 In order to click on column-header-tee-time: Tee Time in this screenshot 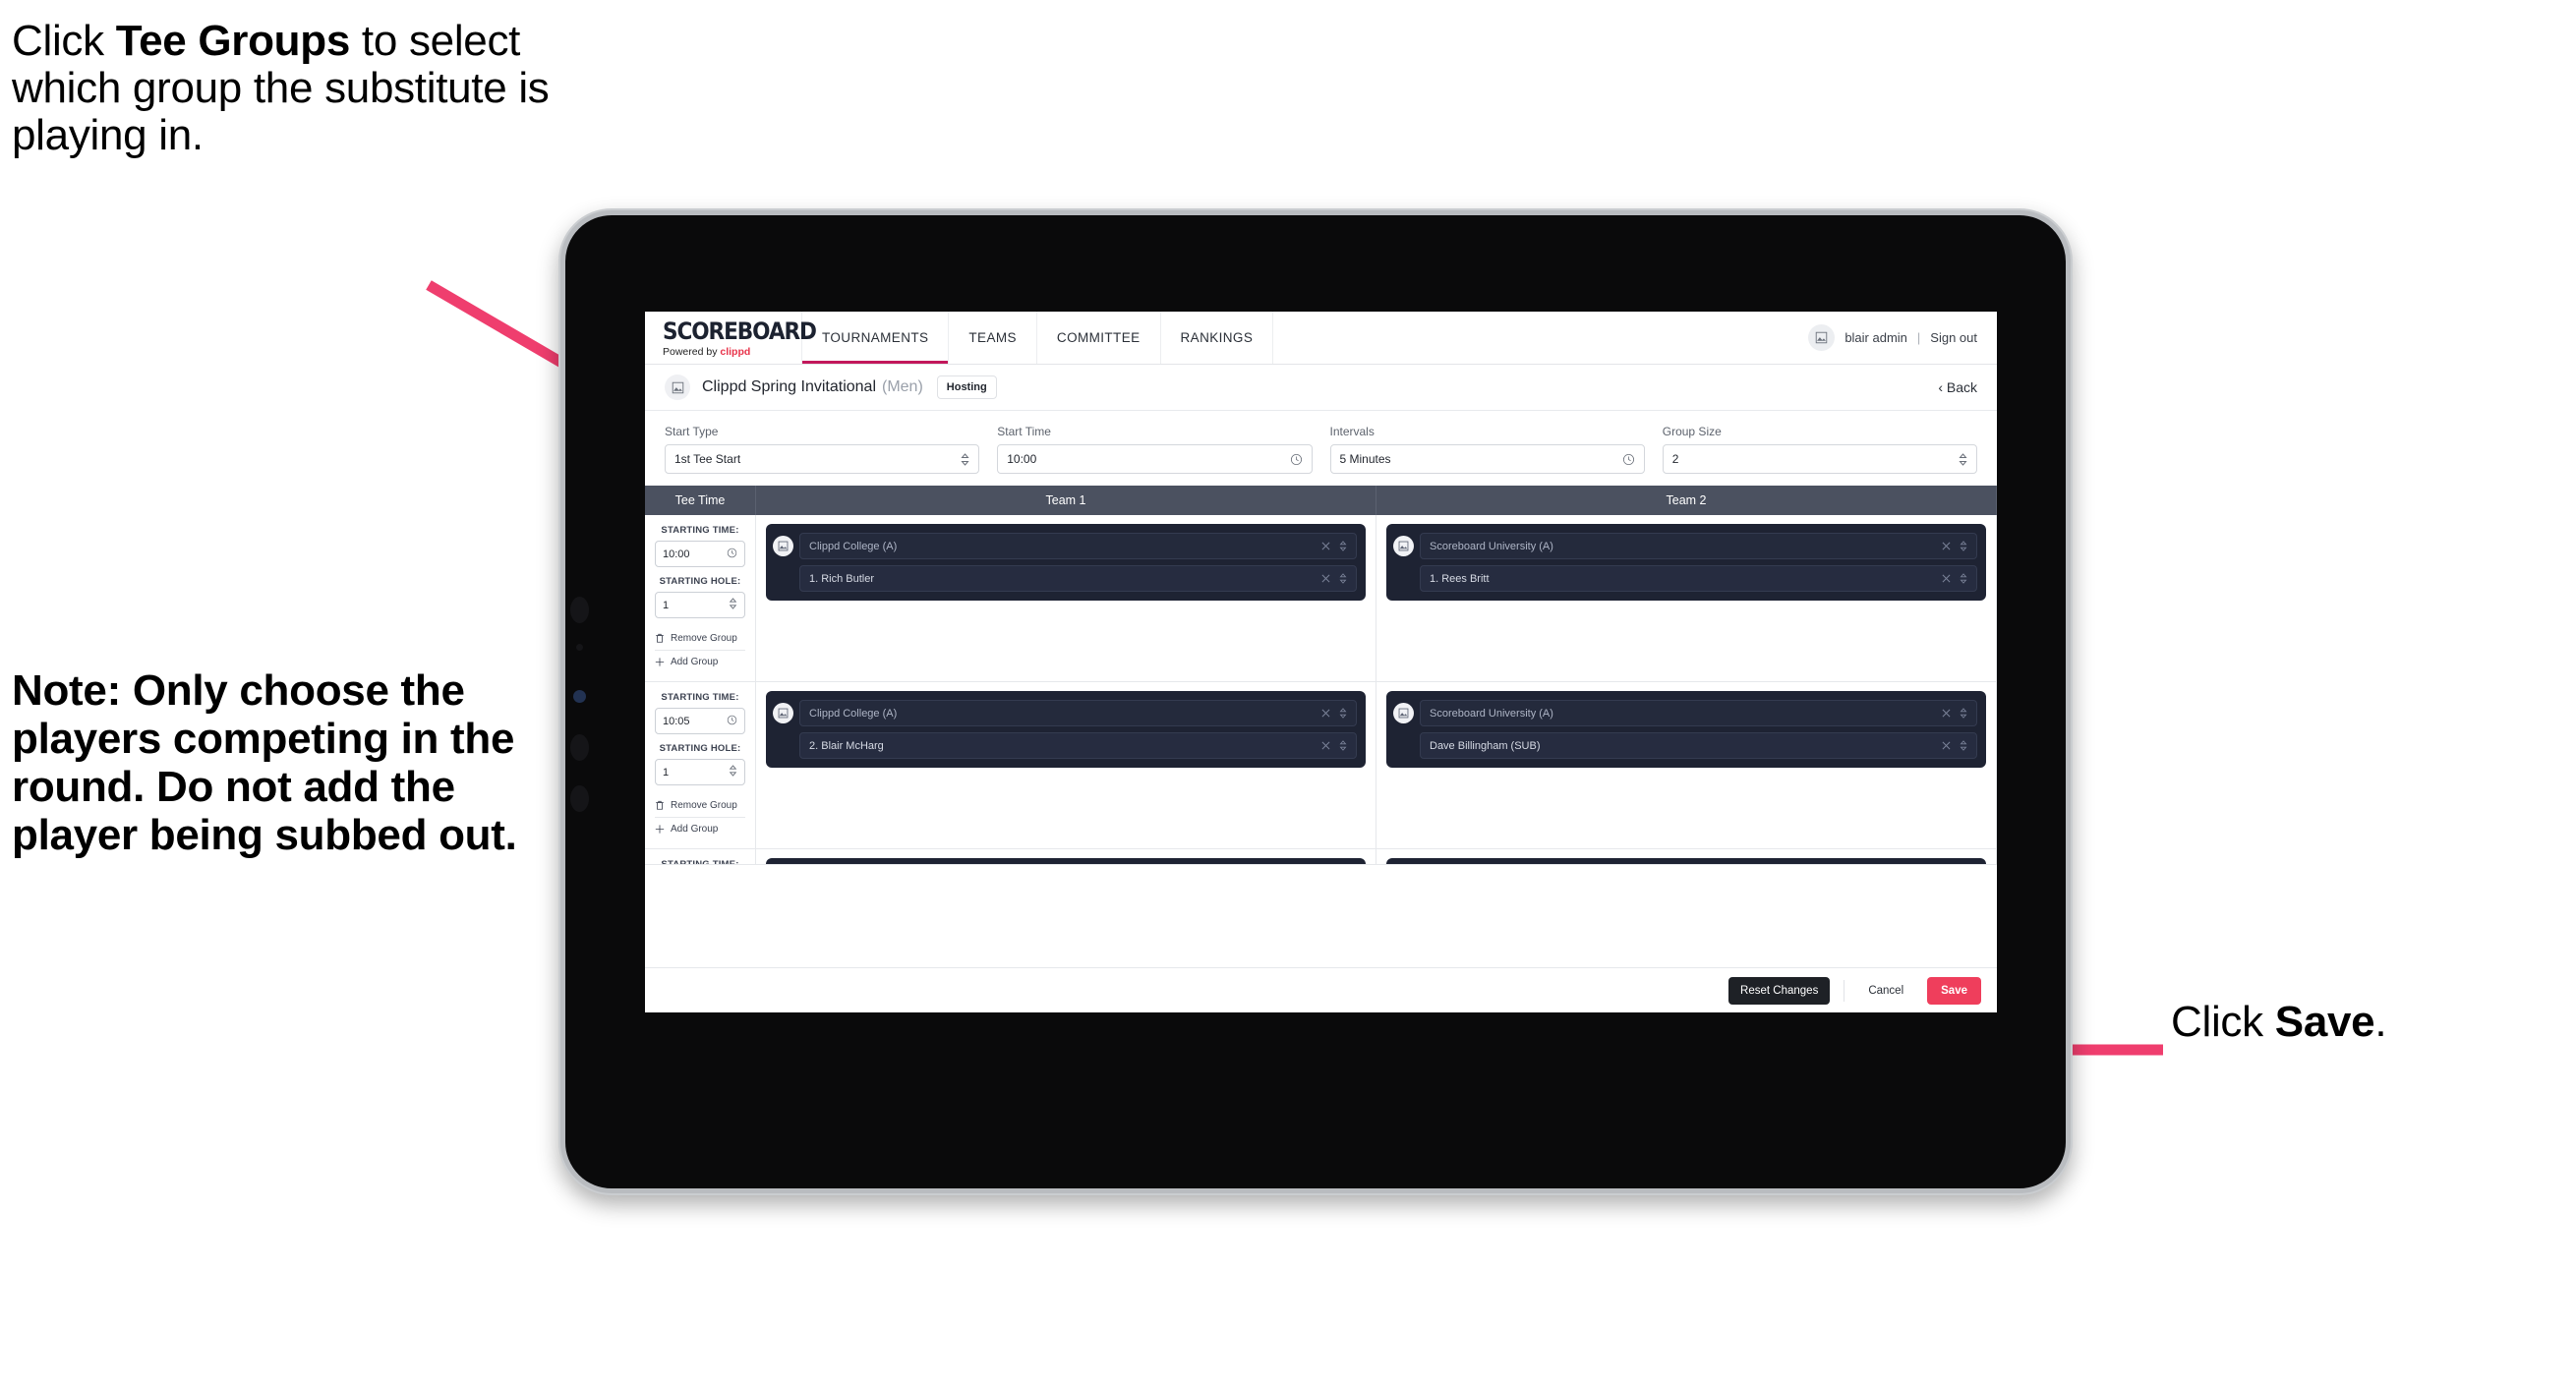, I will do `click(700, 500)`.